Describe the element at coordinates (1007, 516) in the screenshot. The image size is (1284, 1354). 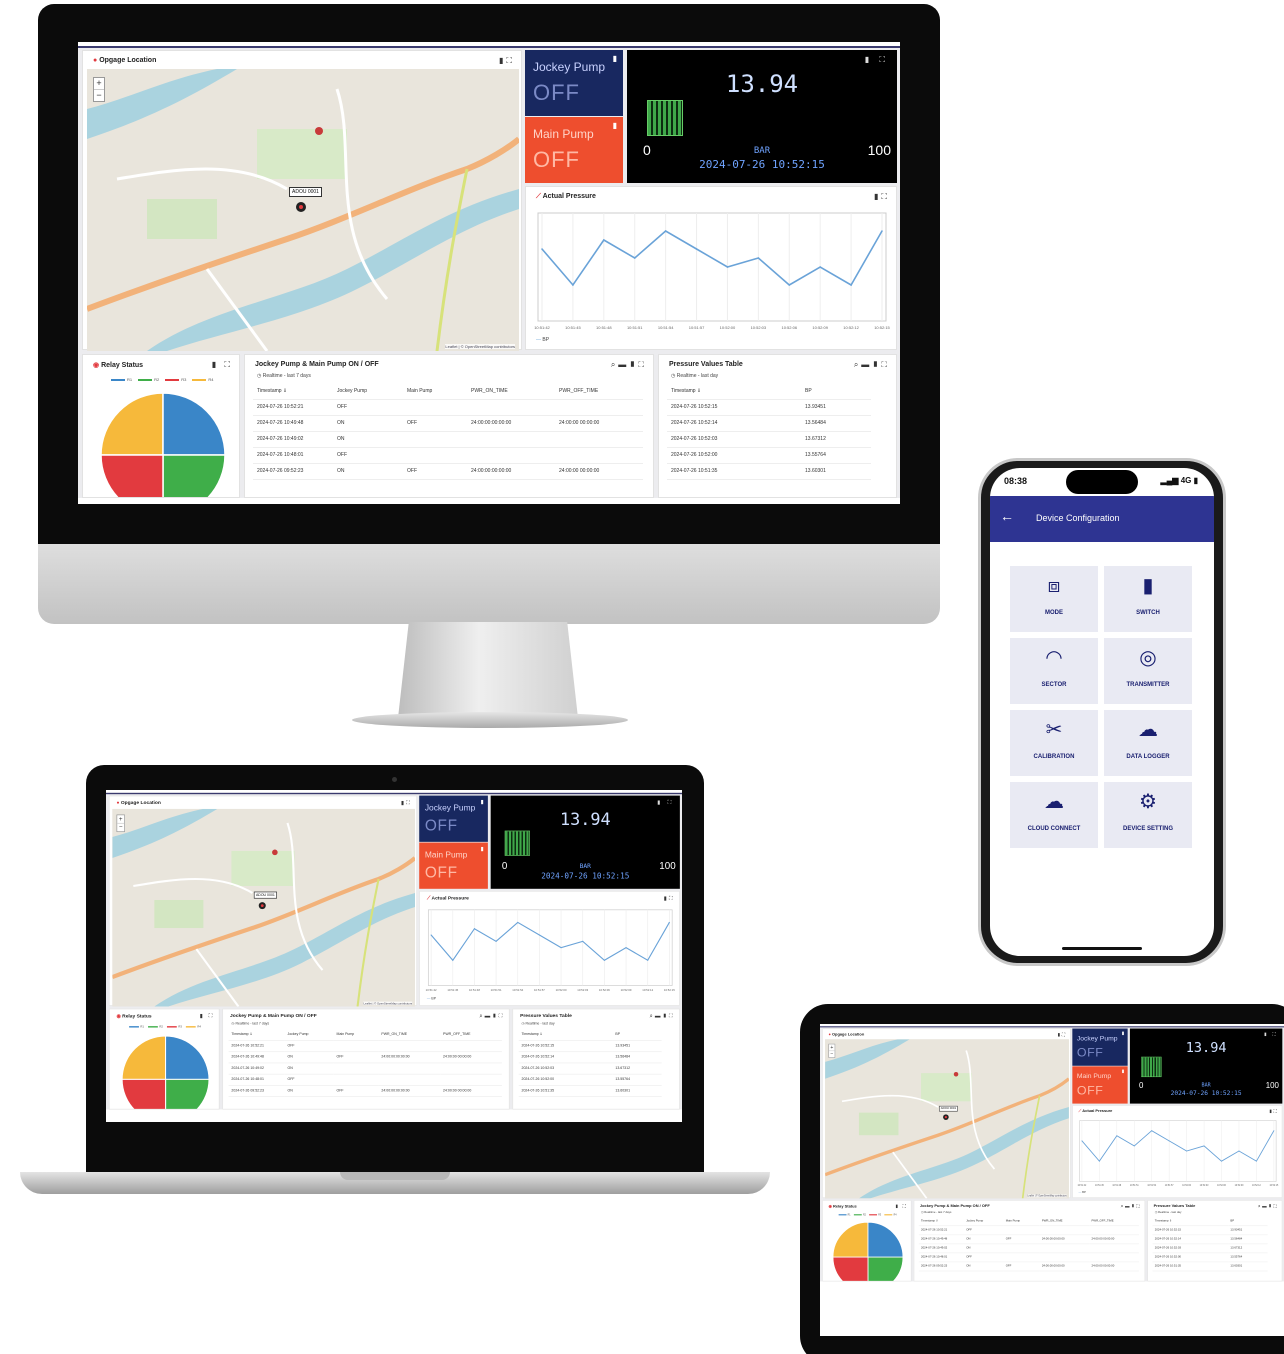
I see `back-arrow-icon: ←` at that location.